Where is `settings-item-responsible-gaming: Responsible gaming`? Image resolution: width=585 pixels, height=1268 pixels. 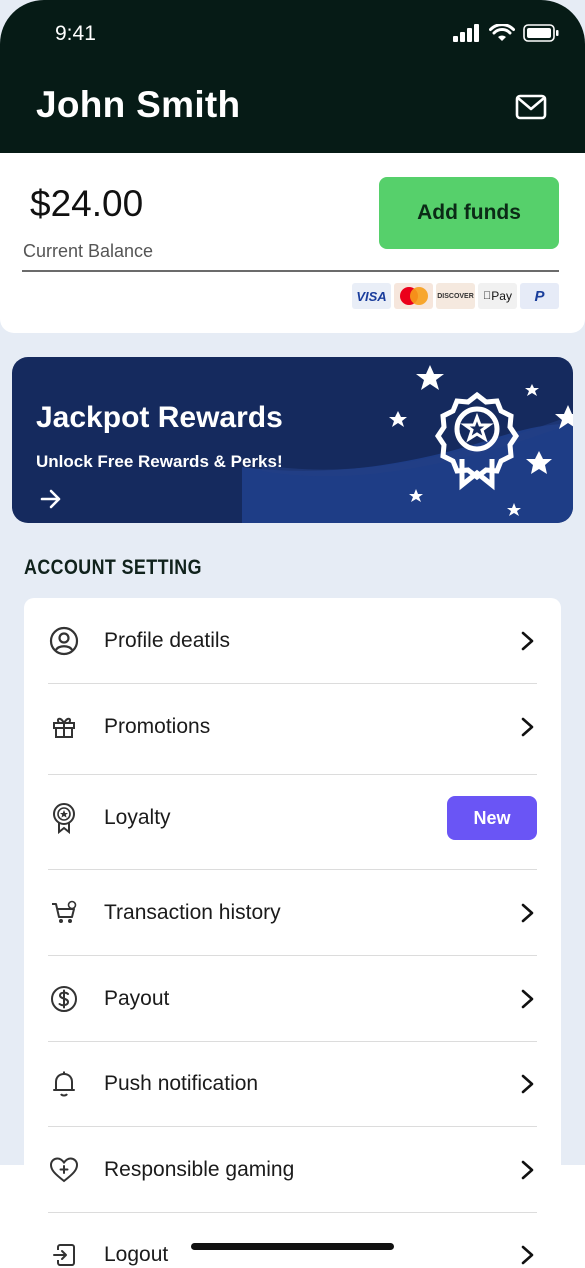 settings-item-responsible-gaming: Responsible gaming is located at coordinates (292, 1170).